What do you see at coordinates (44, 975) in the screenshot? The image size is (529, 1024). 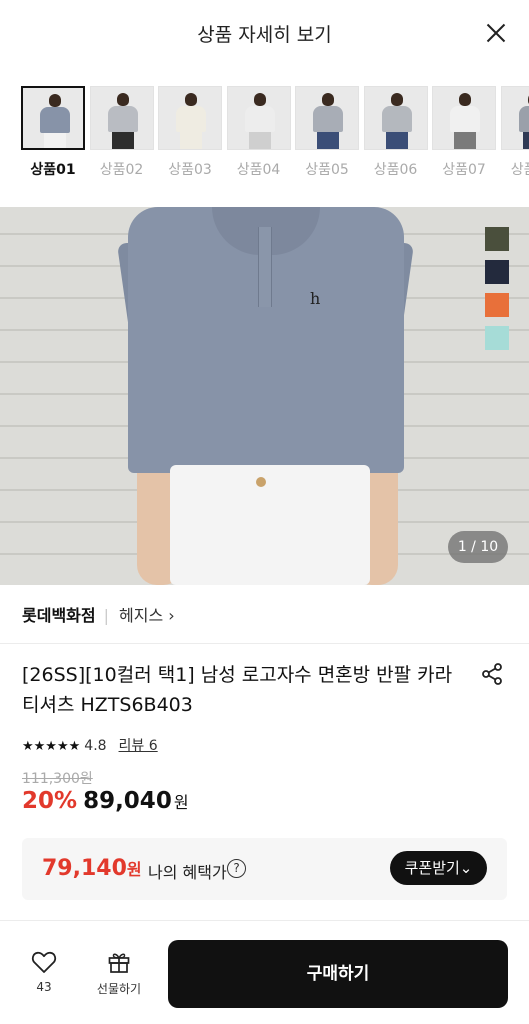 I see `like-button: 43` at bounding box center [44, 975].